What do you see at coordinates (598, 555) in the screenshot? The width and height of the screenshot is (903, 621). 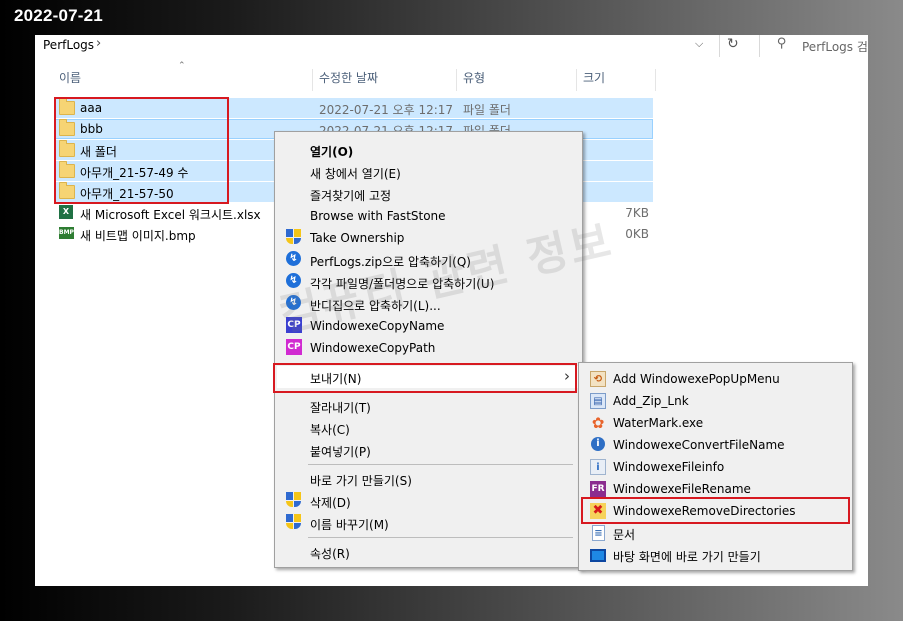 I see `desktop-icon` at bounding box center [598, 555].